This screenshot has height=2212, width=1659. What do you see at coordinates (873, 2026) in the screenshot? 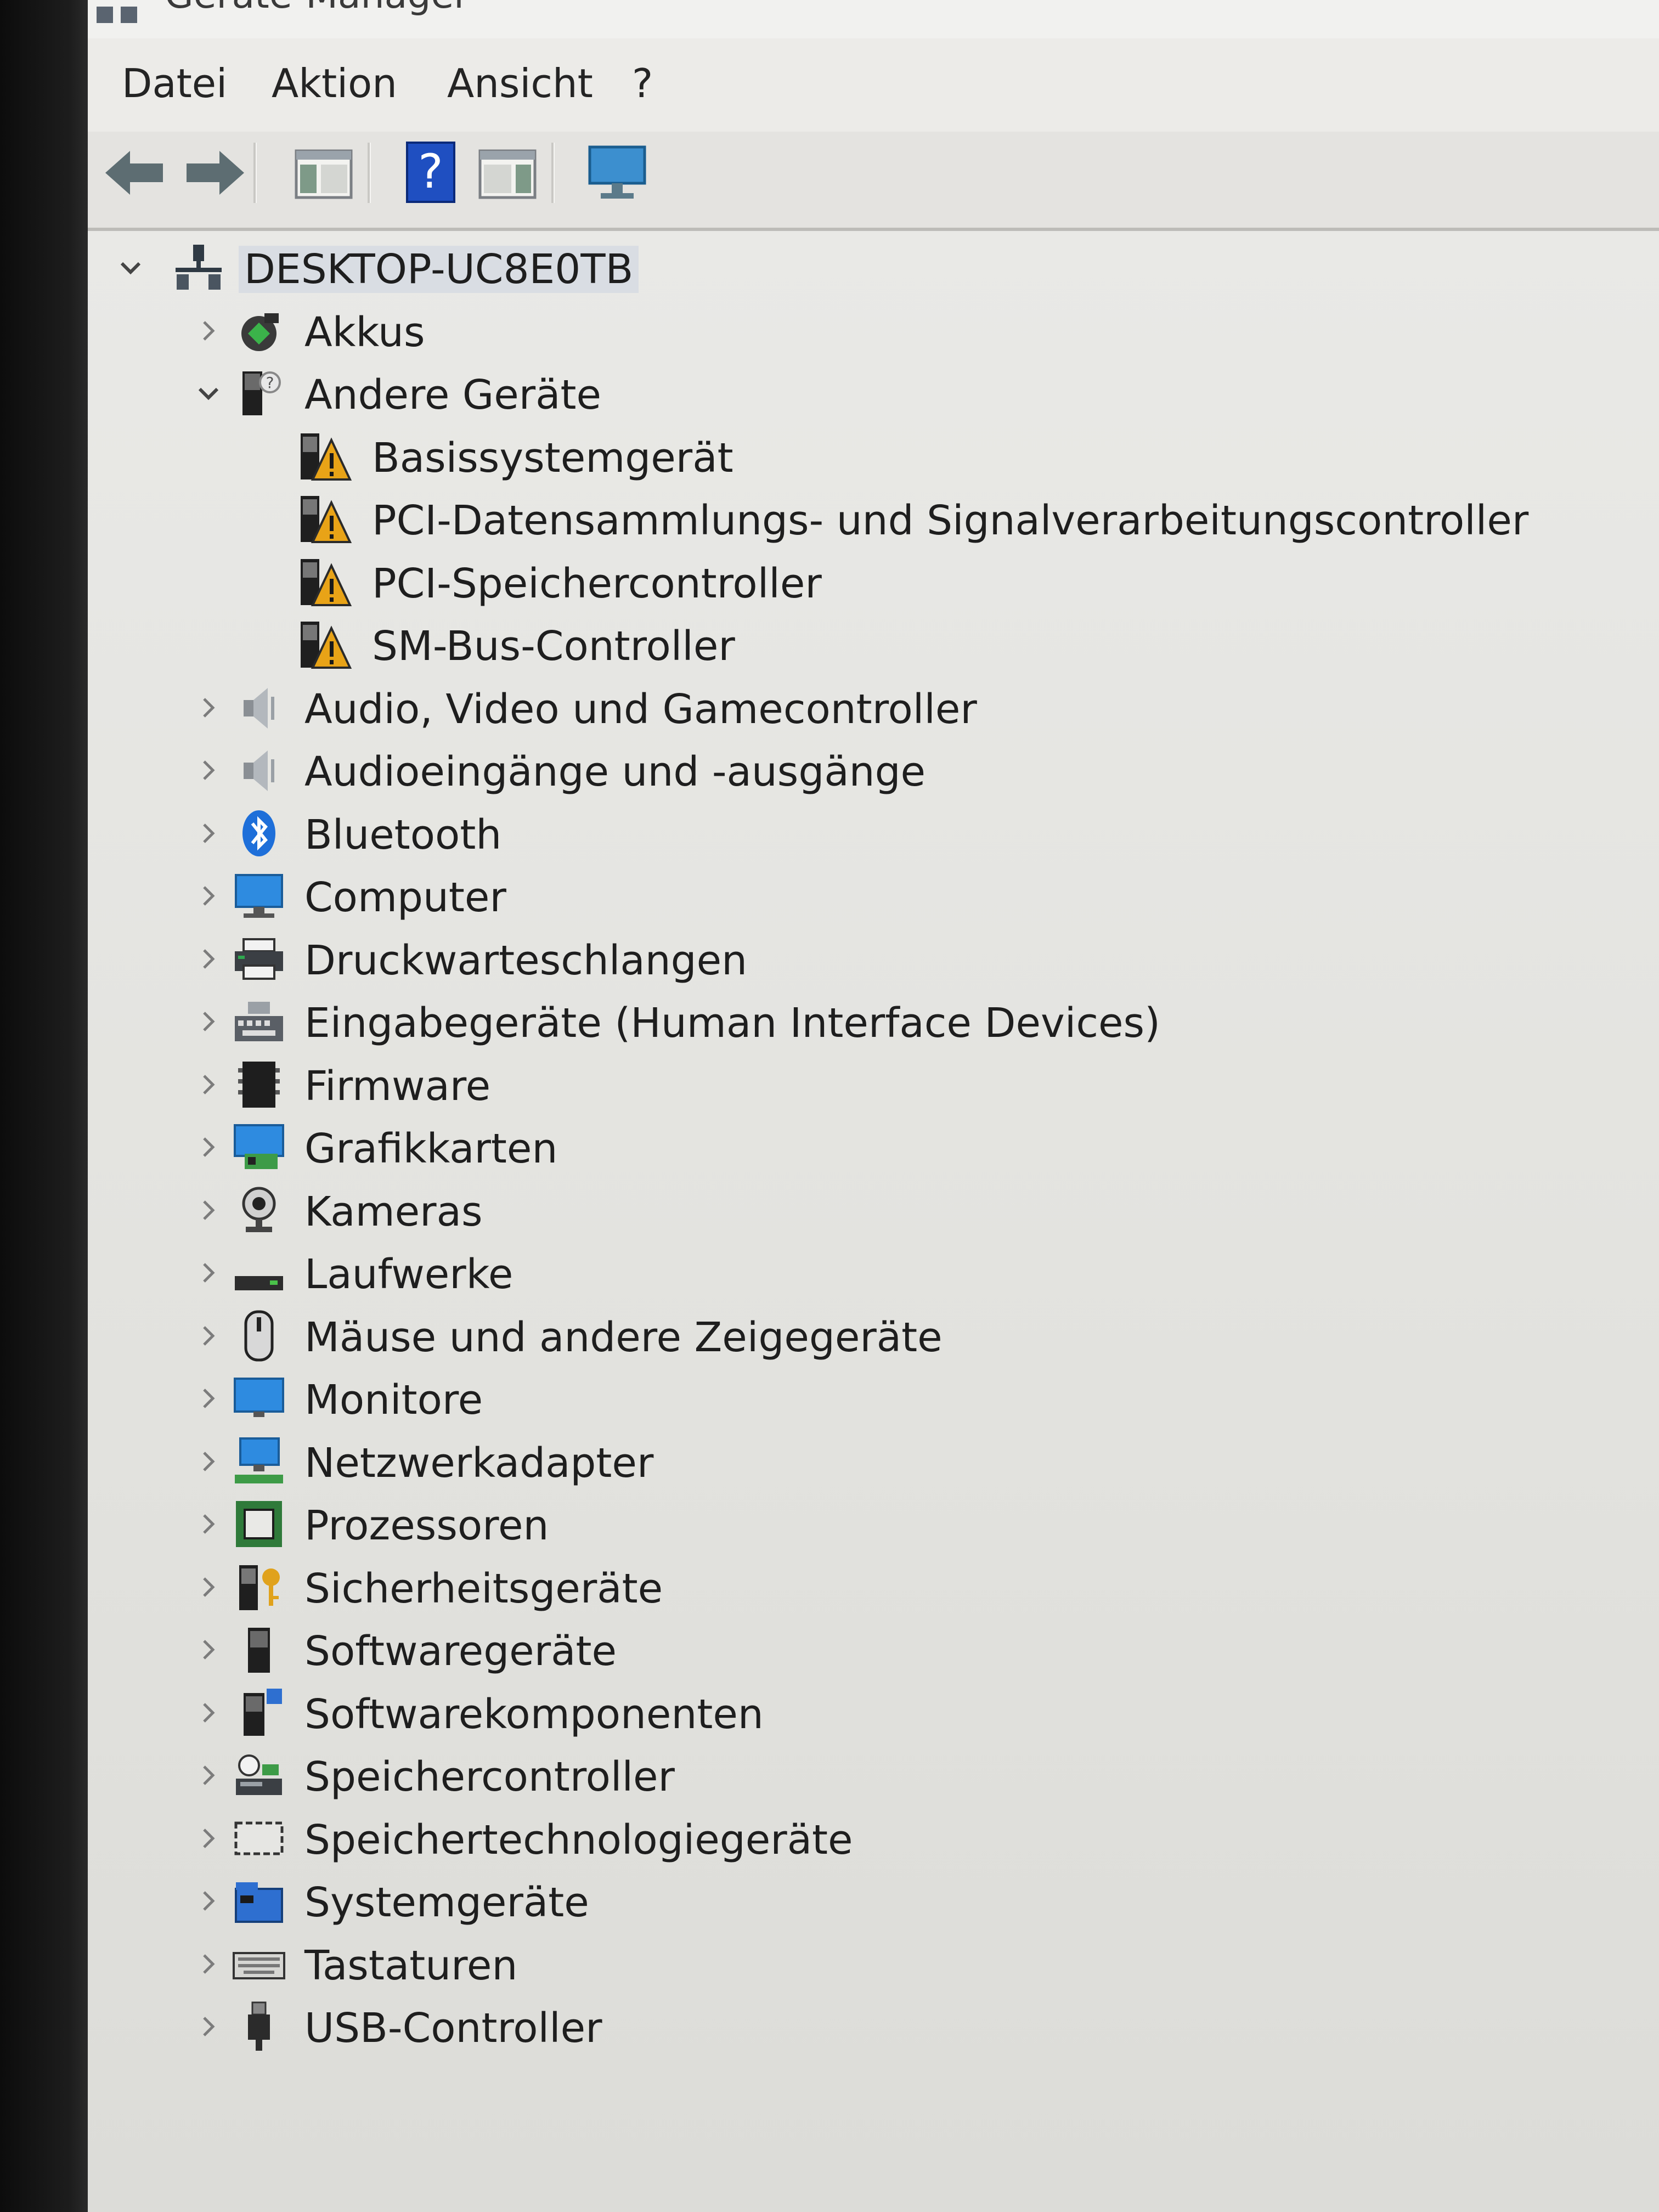
I see `tree-item-usb-controller: USB-Controller` at bounding box center [873, 2026].